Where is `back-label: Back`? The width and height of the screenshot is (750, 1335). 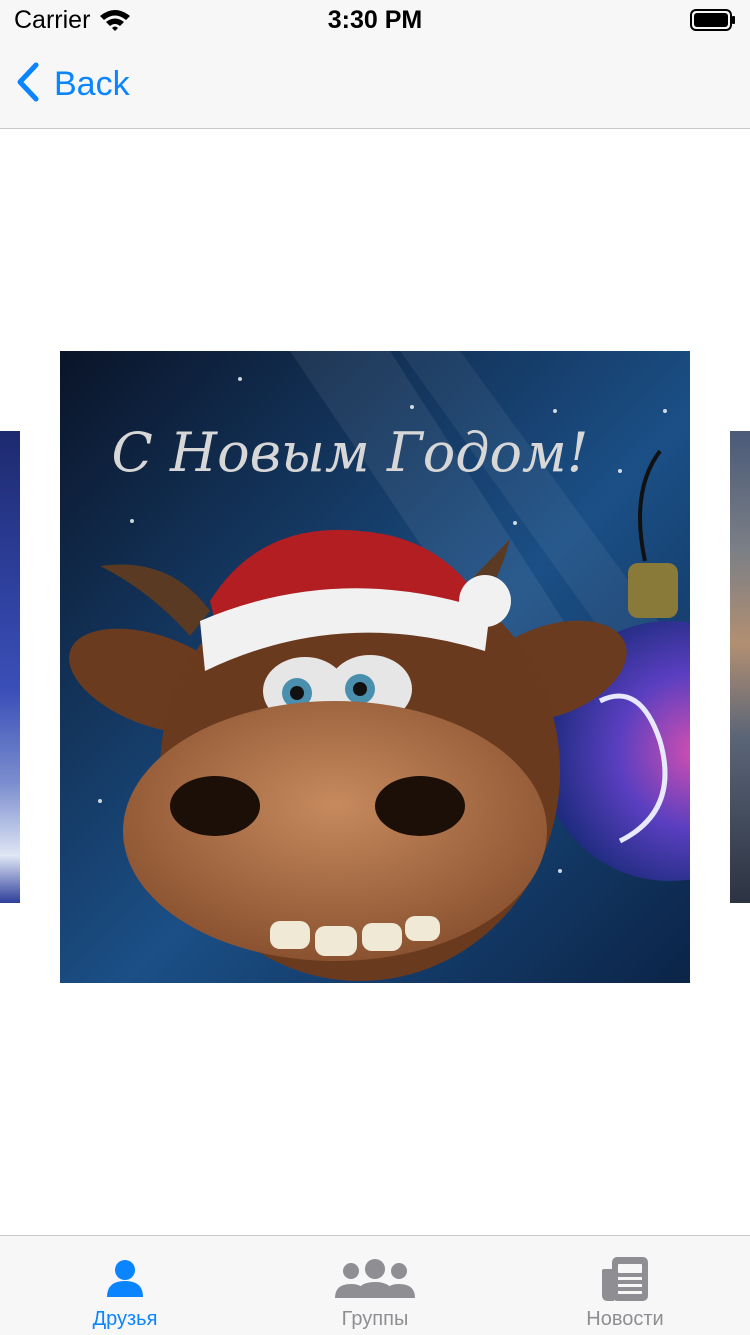
back-label: Back is located at coordinates (92, 83).